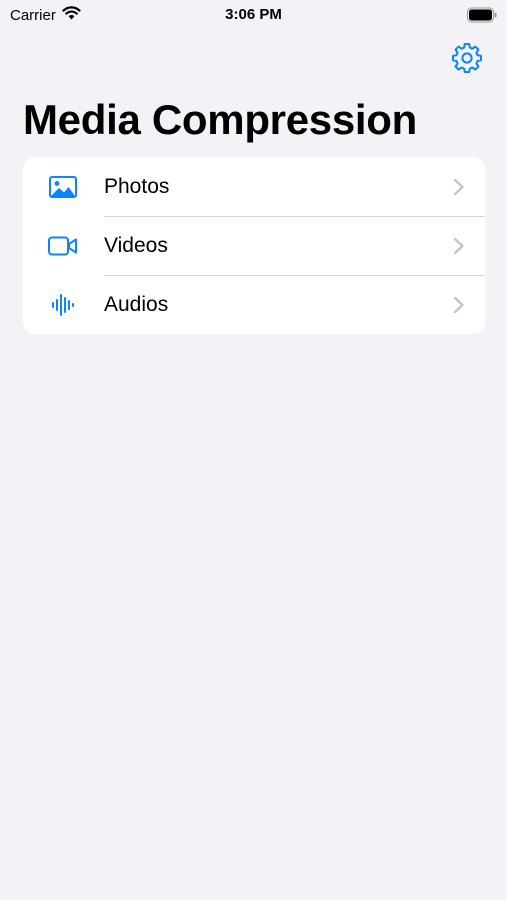 This screenshot has width=507, height=900. Describe the element at coordinates (254, 186) in the screenshot. I see `list-item-photos: Photos` at that location.